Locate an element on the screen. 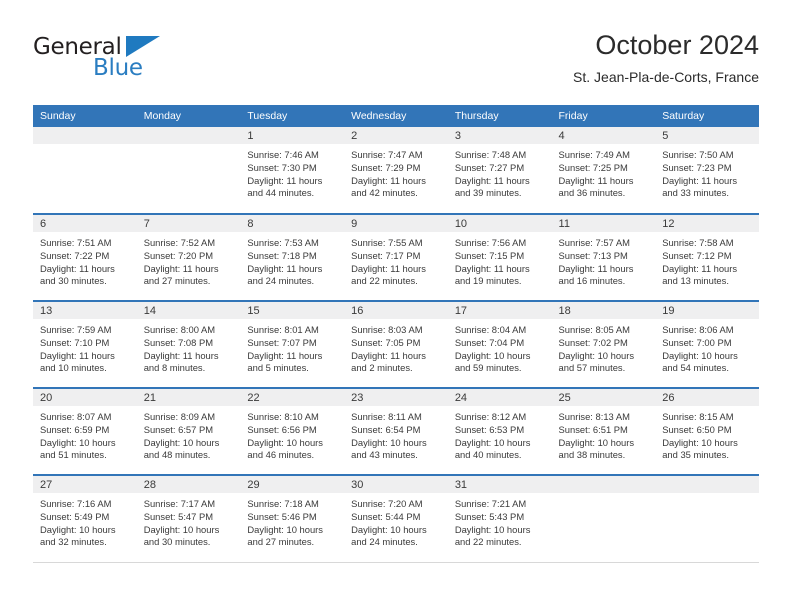  sunset-time: Sunset: 7:00 PM is located at coordinates (697, 342).